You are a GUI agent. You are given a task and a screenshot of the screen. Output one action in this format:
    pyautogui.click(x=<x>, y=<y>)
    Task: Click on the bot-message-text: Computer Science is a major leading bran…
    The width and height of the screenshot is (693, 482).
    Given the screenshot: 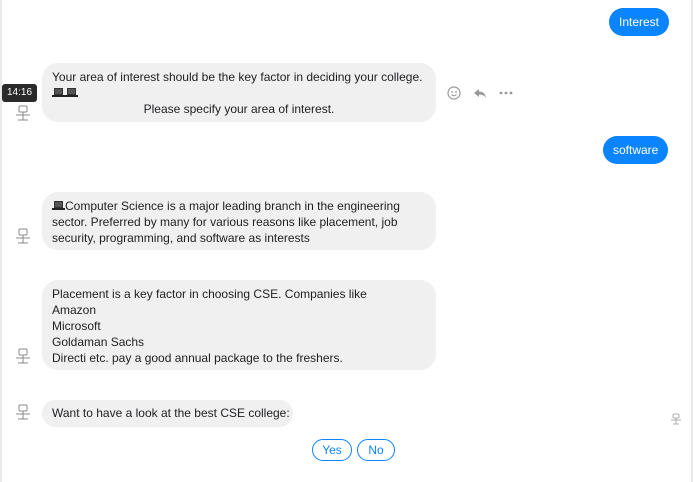 What is the action you would take?
    pyautogui.click(x=232, y=206)
    